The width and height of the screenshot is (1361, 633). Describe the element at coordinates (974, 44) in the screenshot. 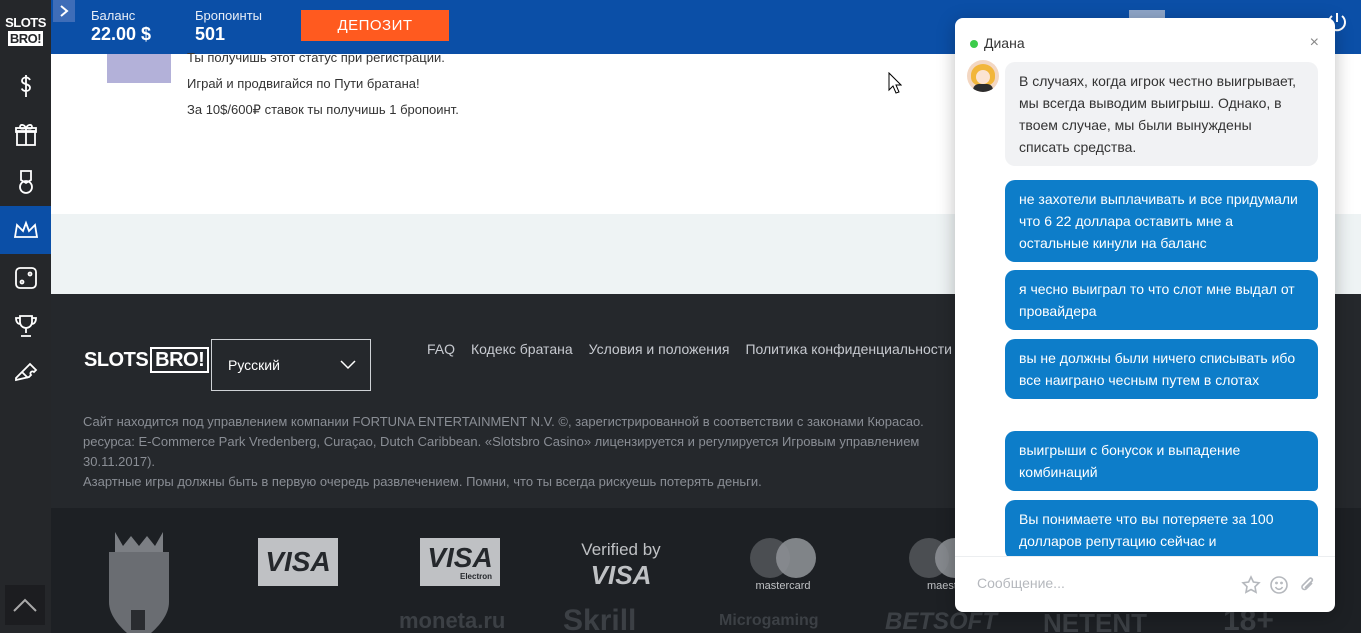

I see `online-status-icon` at that location.